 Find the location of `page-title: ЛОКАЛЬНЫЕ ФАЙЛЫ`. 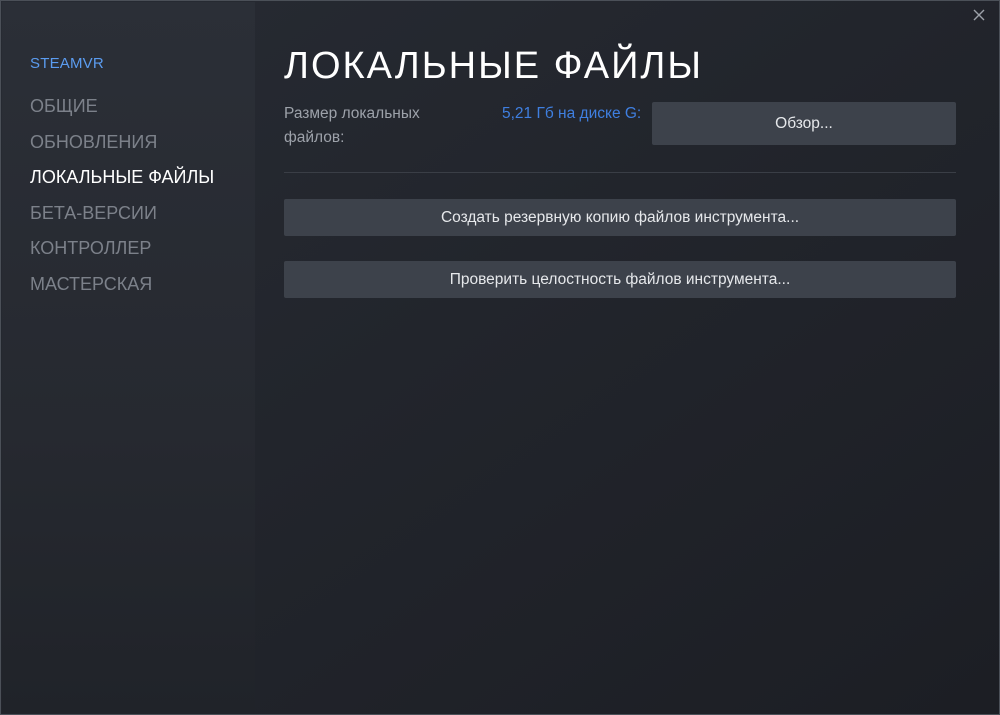

page-title: ЛОКАЛЬНЫЕ ФАЙЛЫ is located at coordinates (493, 66).